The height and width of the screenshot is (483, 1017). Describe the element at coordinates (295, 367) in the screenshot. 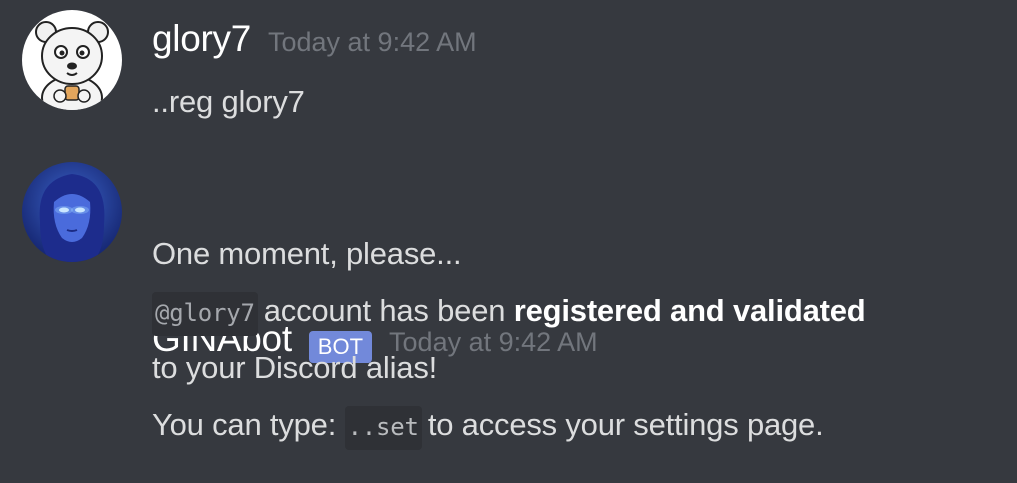

I see `message-line-3: to your Discord alias!` at that location.